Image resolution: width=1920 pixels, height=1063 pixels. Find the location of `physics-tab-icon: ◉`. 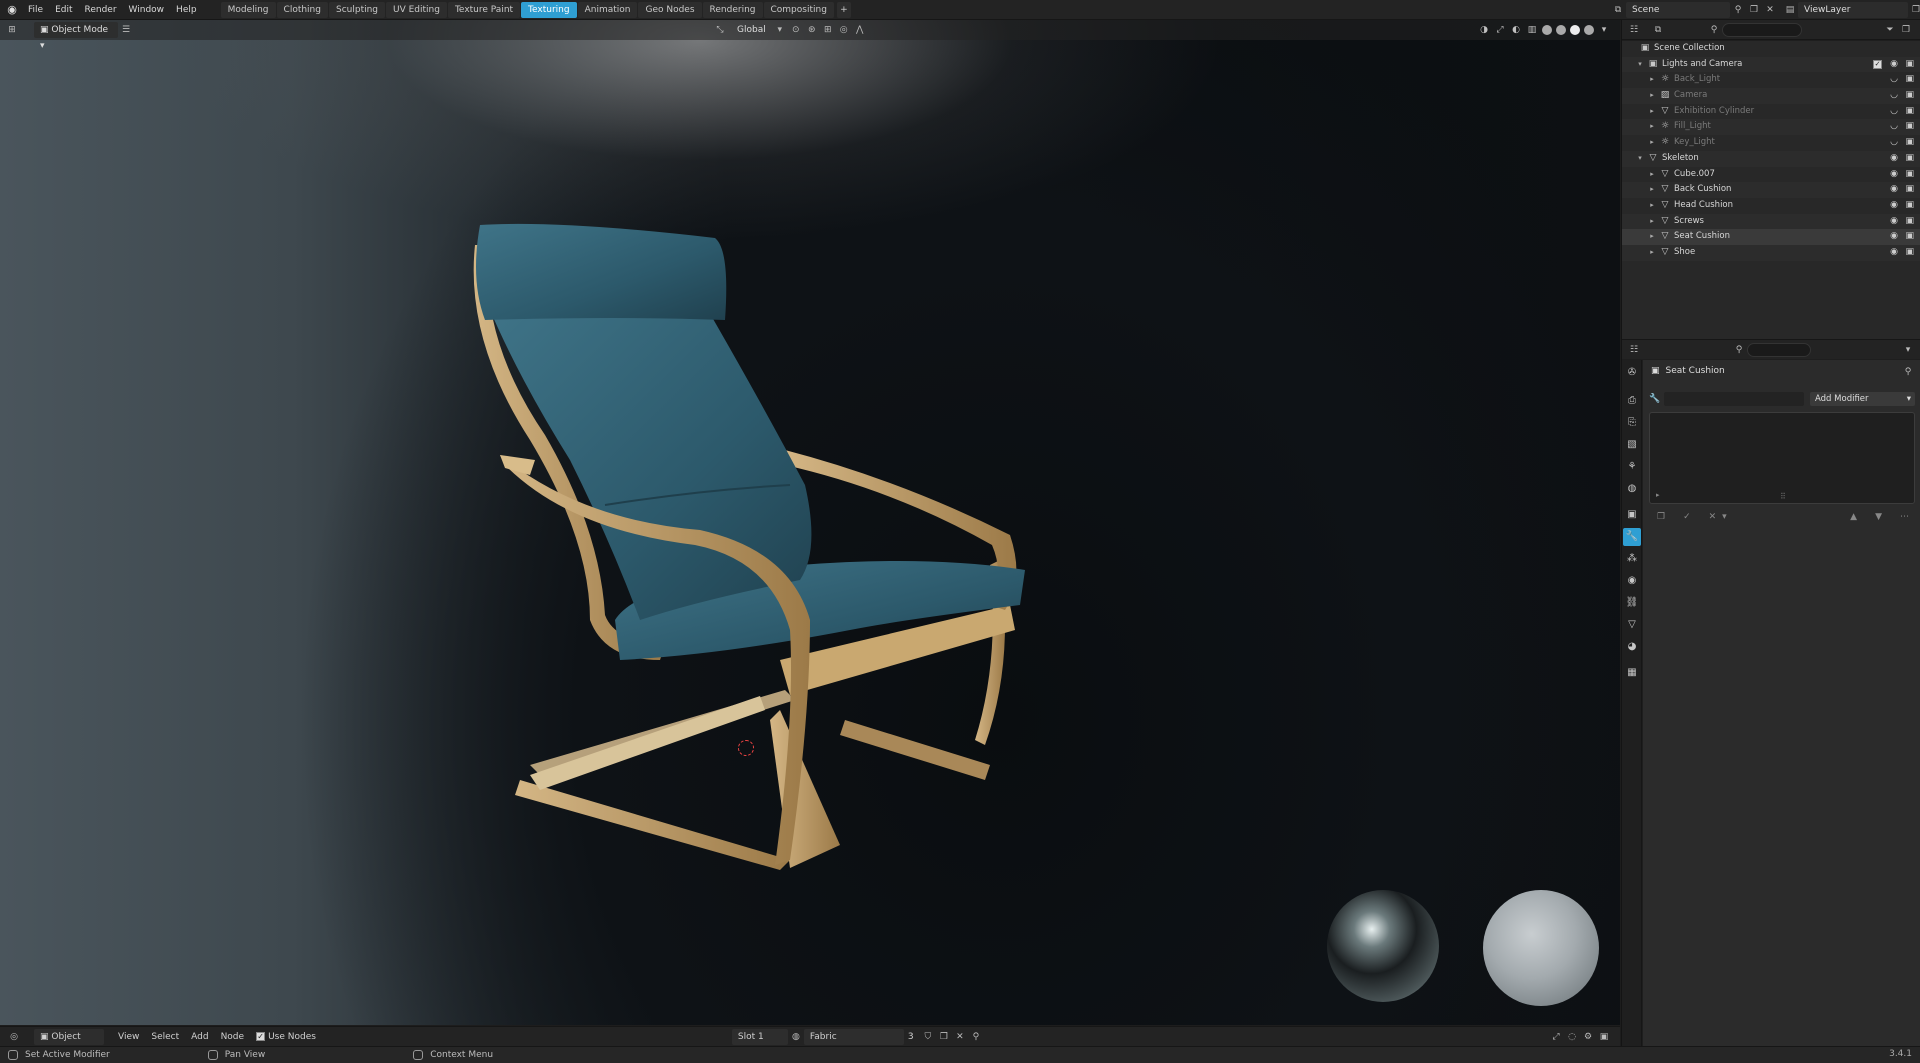

physics-tab-icon: ◉ is located at coordinates (1632, 581).